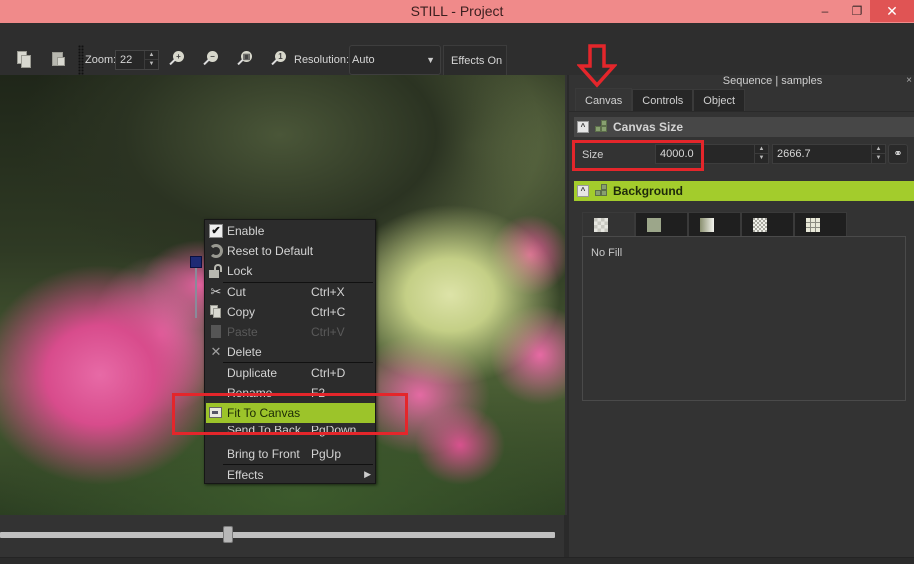  What do you see at coordinates (829, 154) in the screenshot?
I see `canvas-height-field: 2666.7 ▲ ▼` at bounding box center [829, 154].